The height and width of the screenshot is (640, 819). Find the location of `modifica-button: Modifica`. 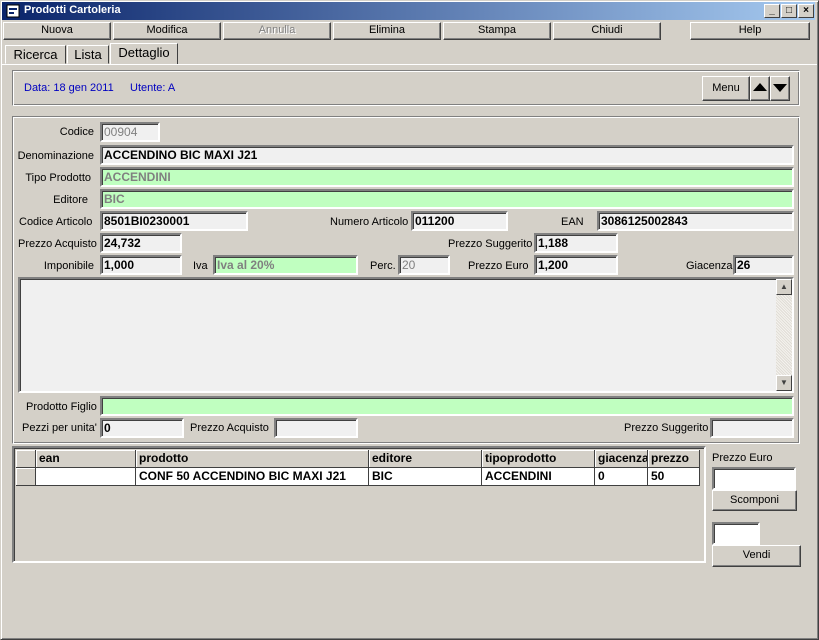

modifica-button: Modifica is located at coordinates (167, 31).